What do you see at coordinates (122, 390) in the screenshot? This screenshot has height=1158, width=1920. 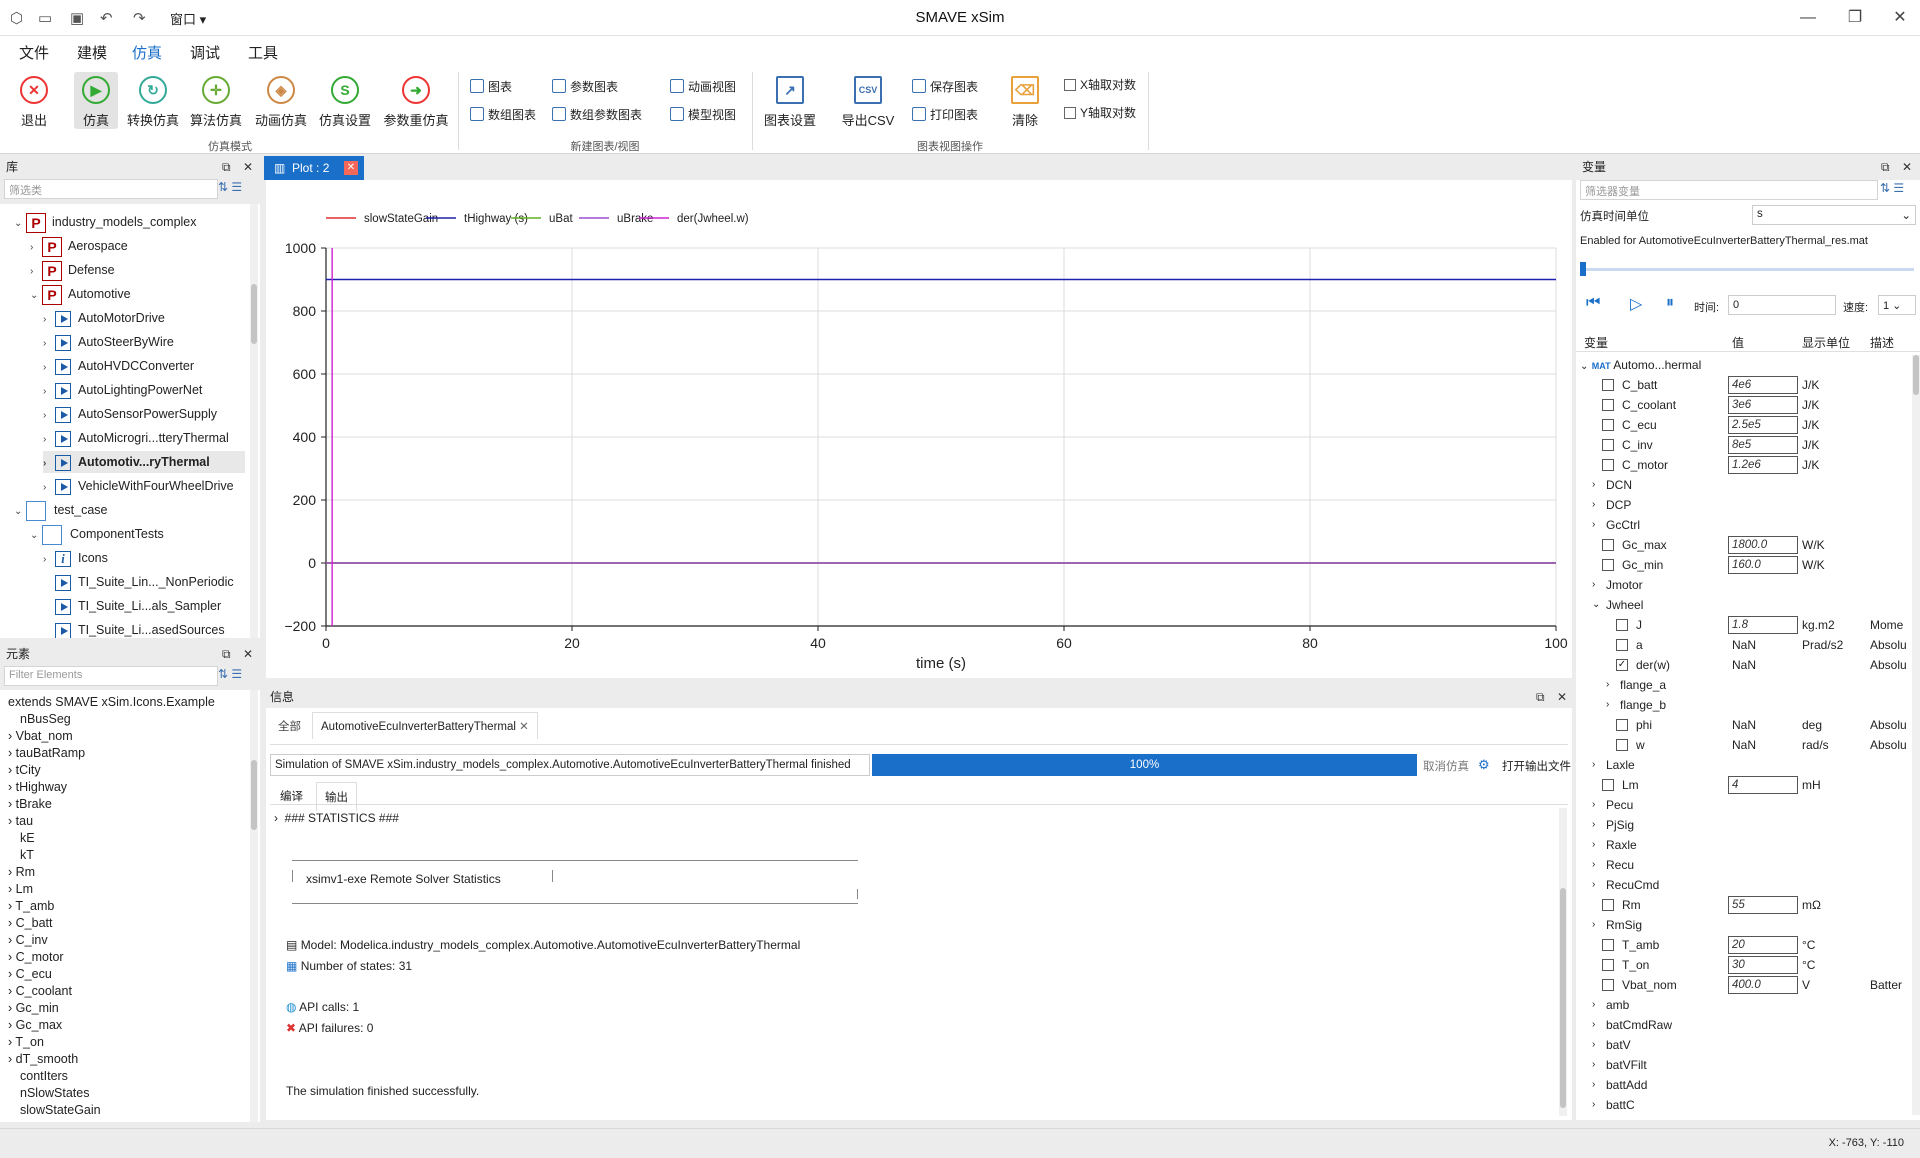 I see `tree-node: › AutoLightingPowerNet` at bounding box center [122, 390].